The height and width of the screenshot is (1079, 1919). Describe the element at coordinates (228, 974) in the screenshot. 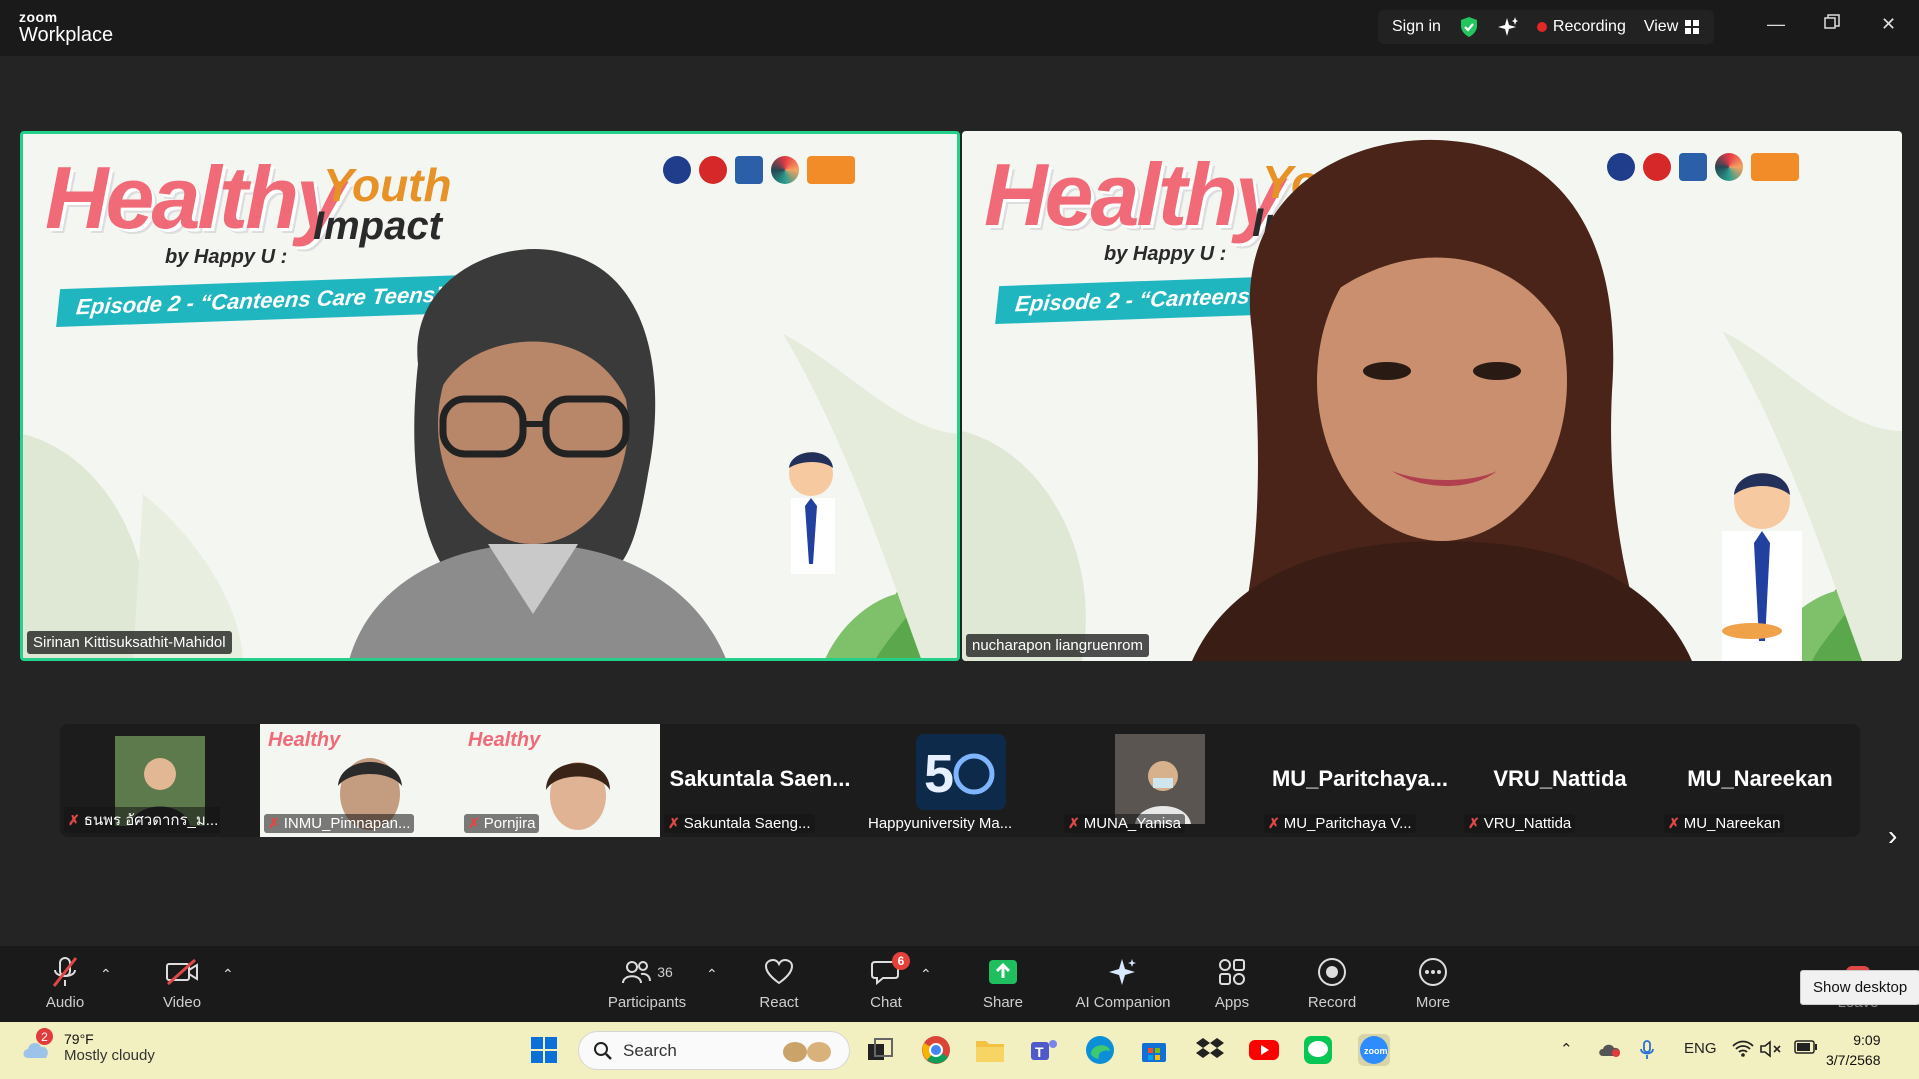

I see `video-options-chevron-icon: ⌃` at that location.